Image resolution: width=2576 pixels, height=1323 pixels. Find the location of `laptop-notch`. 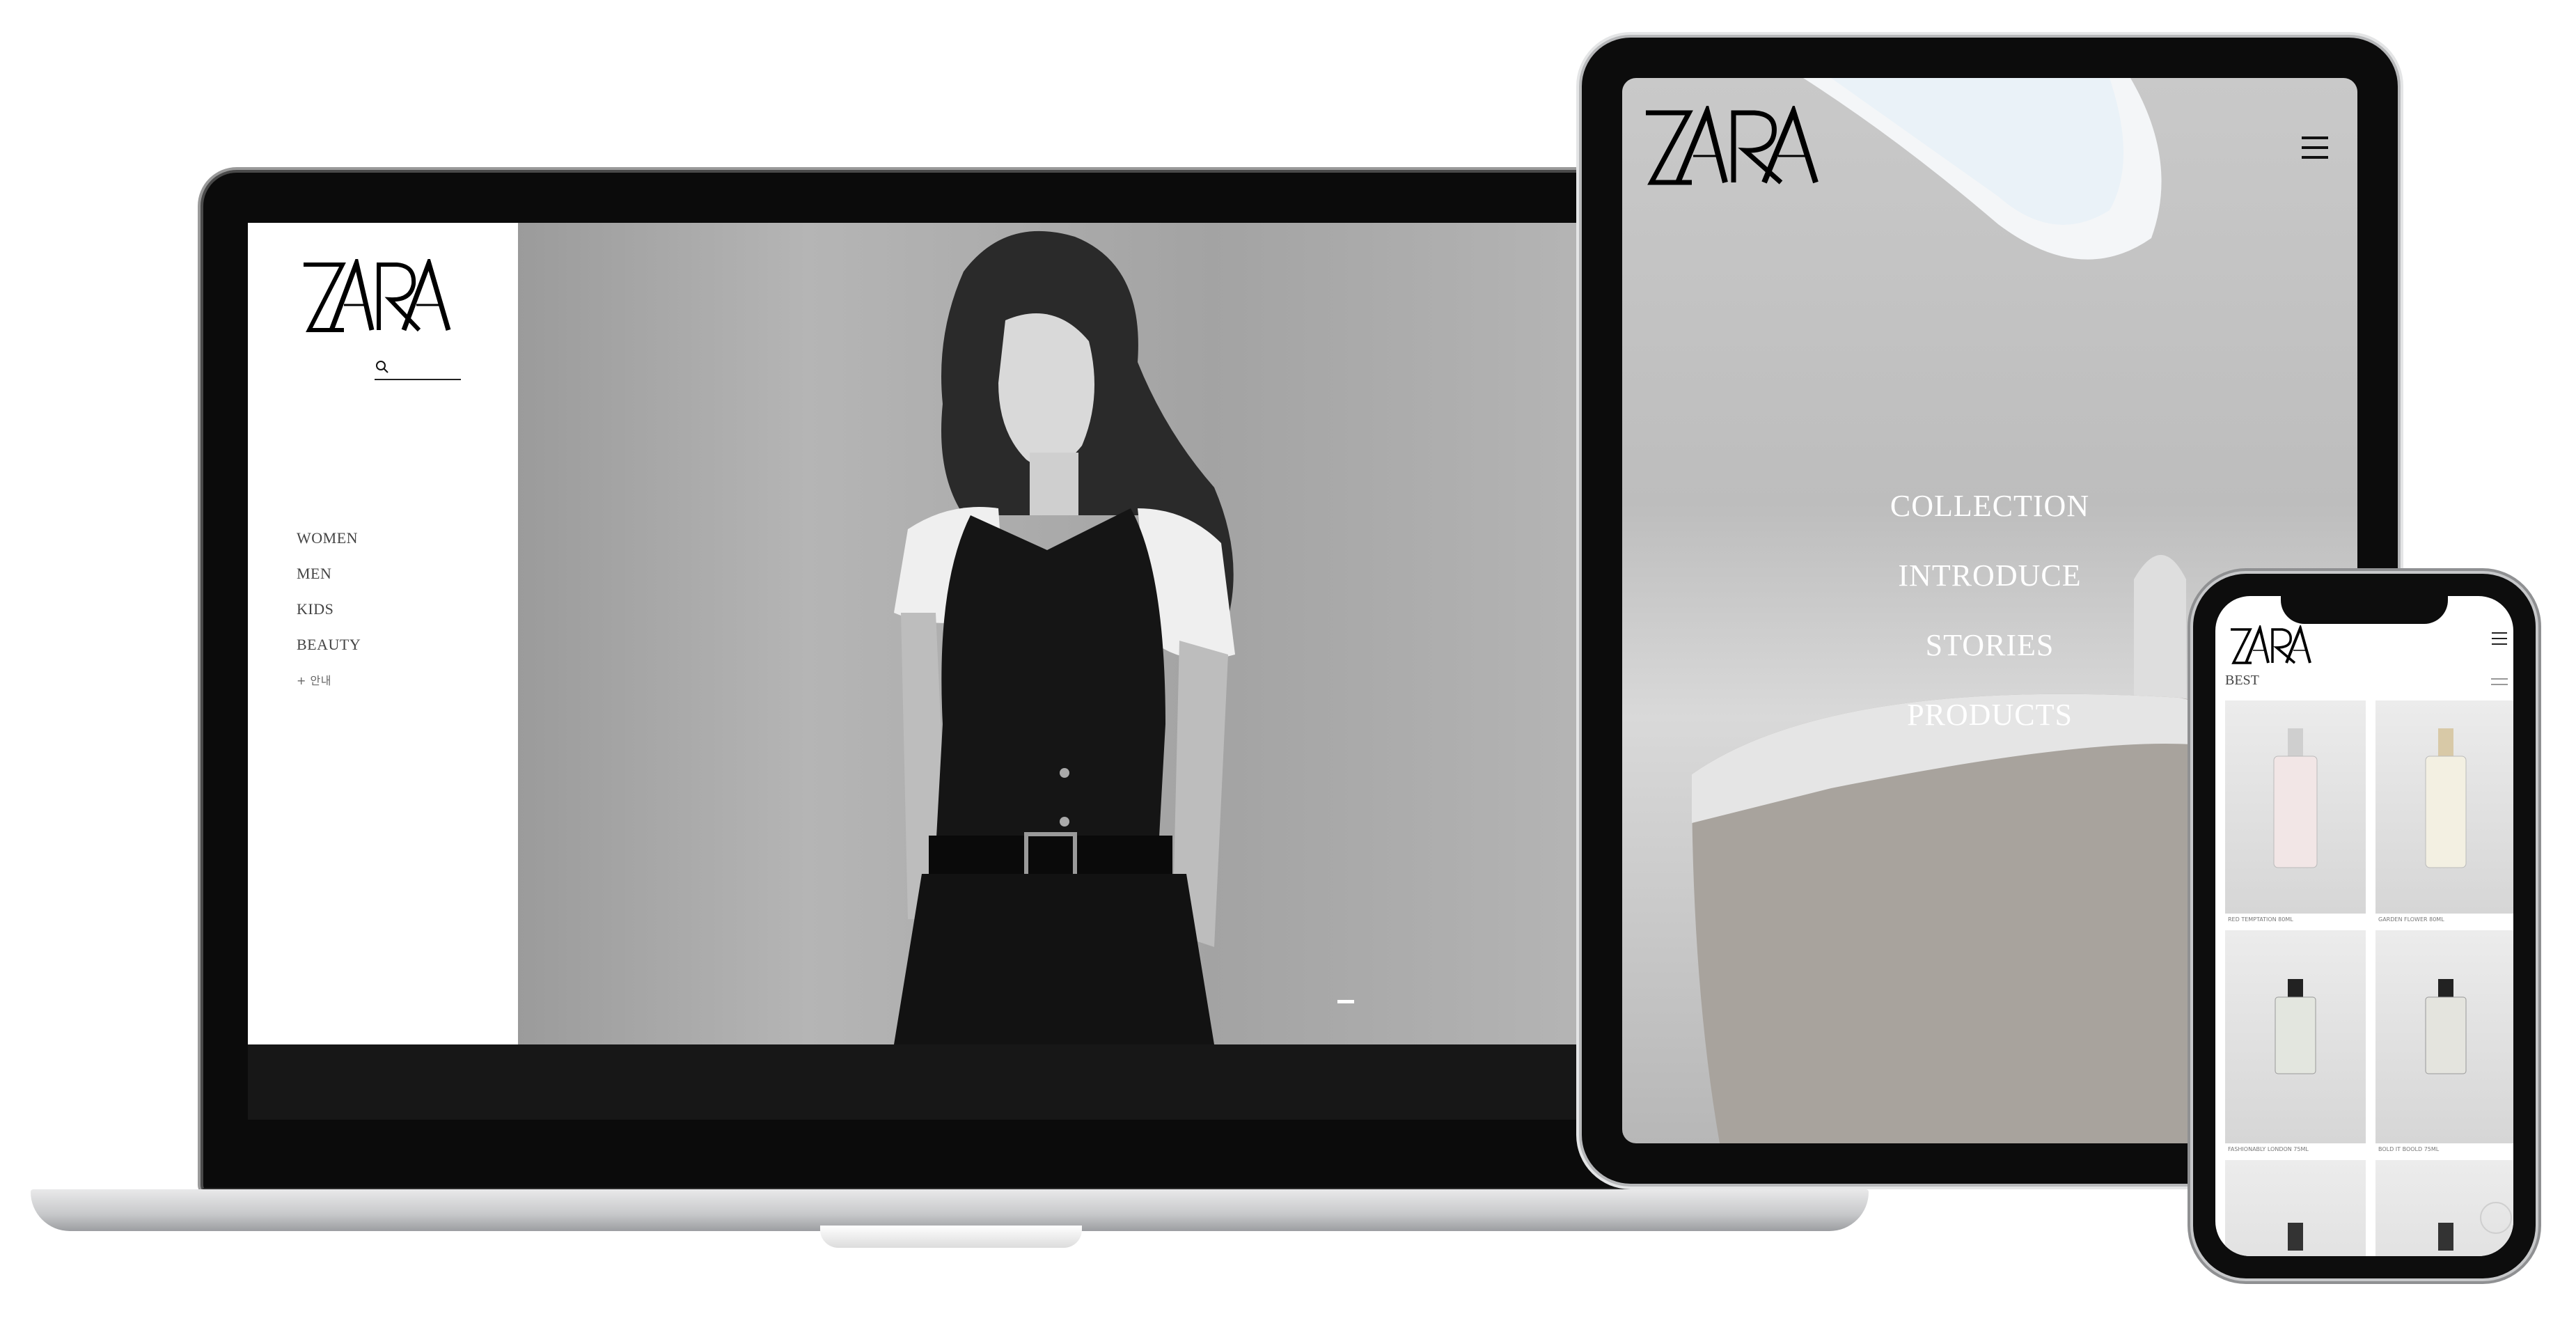

laptop-notch is located at coordinates (951, 1237).